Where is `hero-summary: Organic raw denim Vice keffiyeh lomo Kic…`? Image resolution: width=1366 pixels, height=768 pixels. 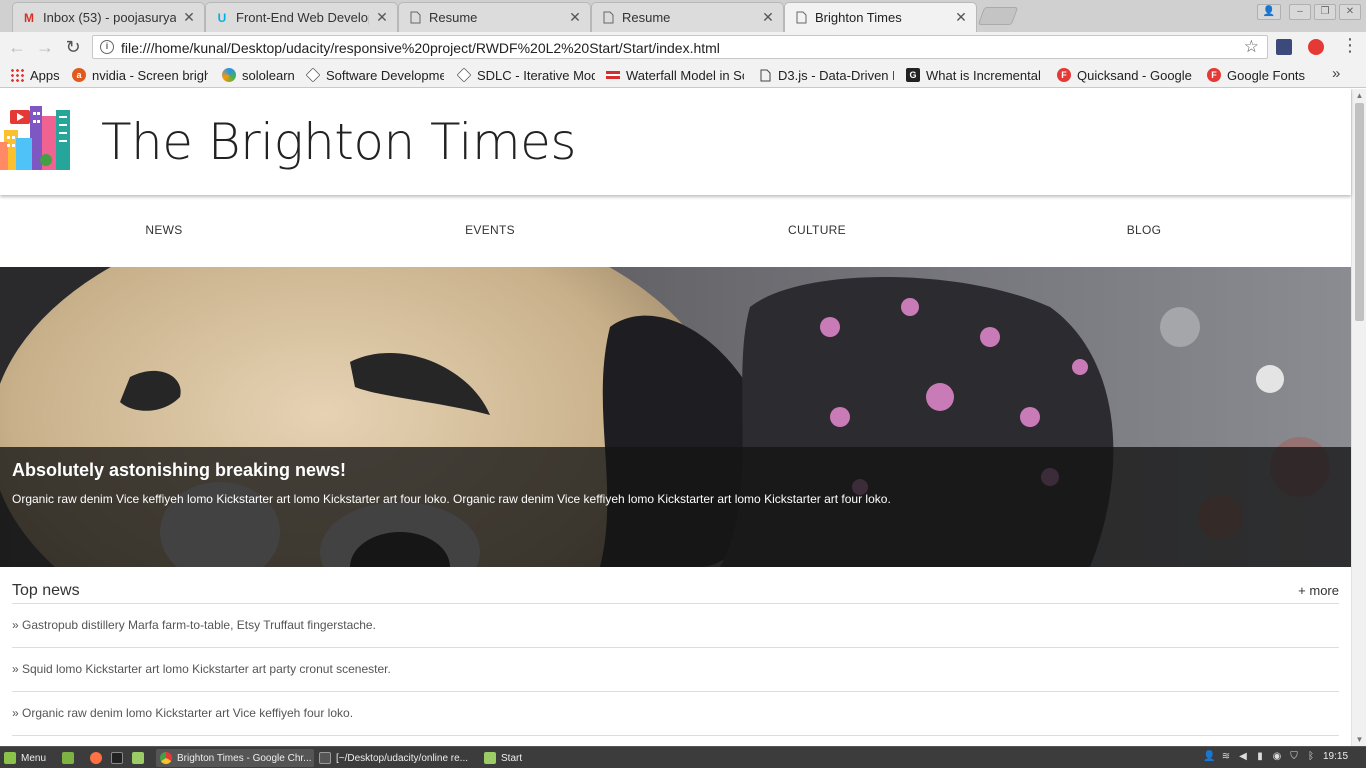 hero-summary: Organic raw denim Vice keffiyeh lomo Kic… is located at coordinates (451, 499).